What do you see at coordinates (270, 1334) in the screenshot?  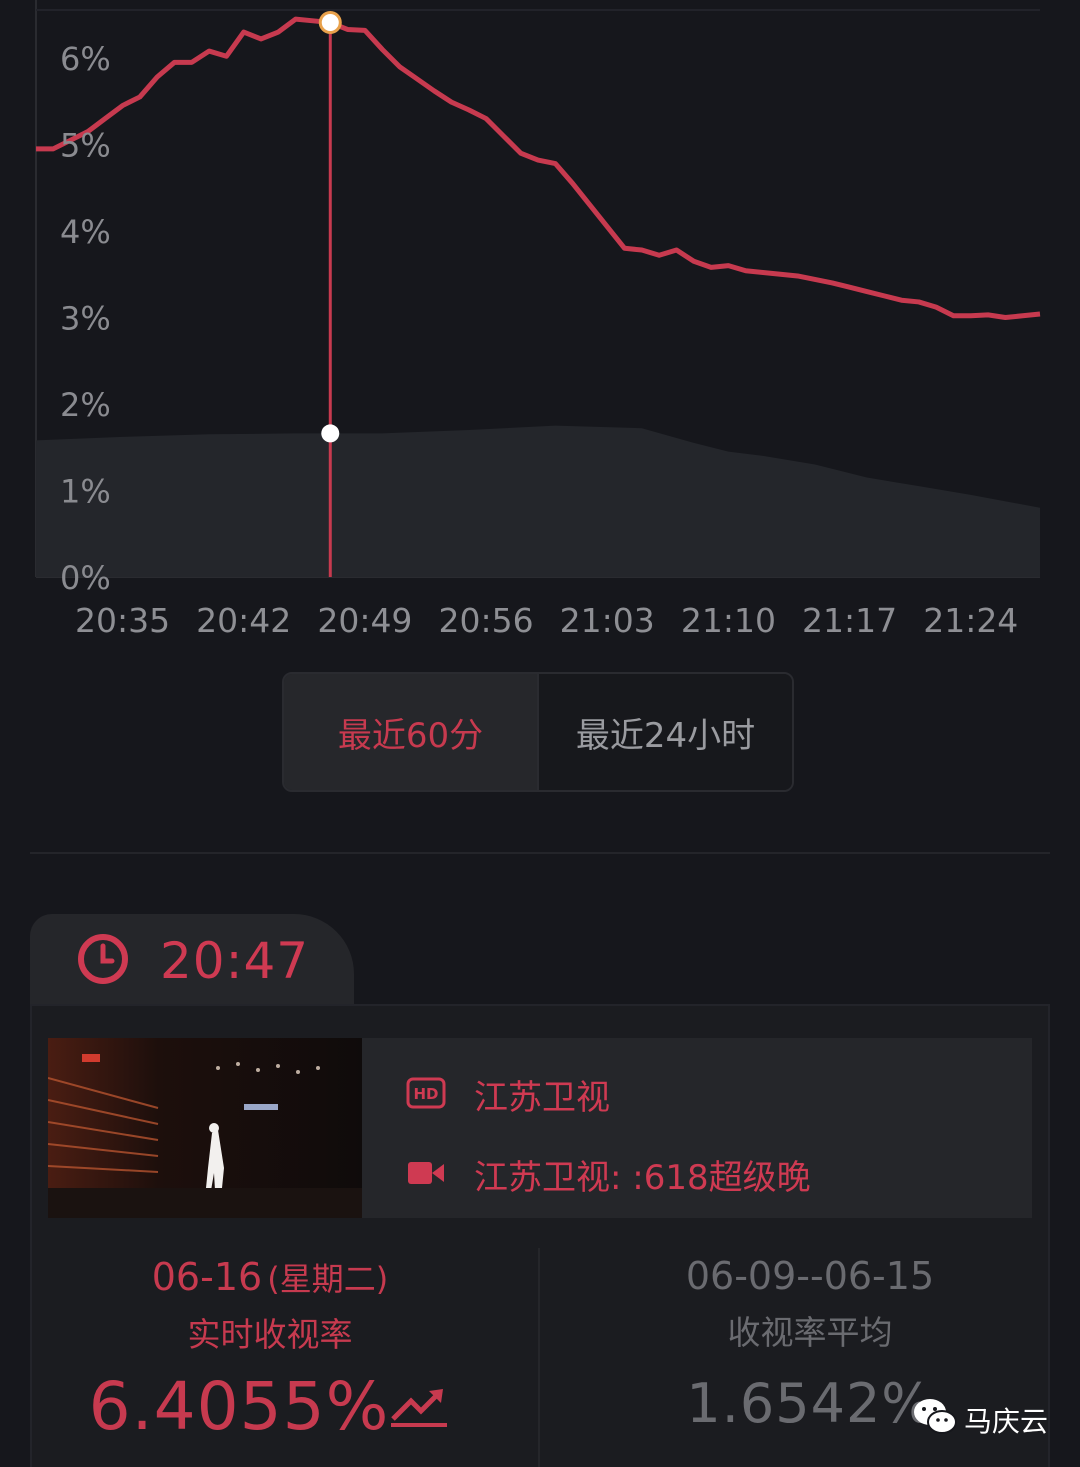 I see `realtime-rating-caption: 实时收视率` at bounding box center [270, 1334].